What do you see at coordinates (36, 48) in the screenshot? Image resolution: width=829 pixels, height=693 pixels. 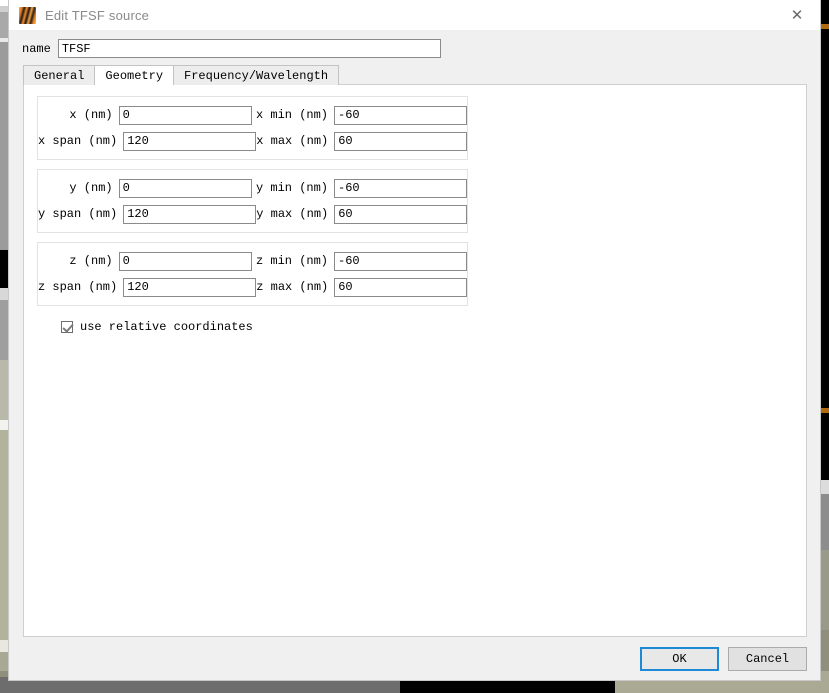 I see `name-label: name` at bounding box center [36, 48].